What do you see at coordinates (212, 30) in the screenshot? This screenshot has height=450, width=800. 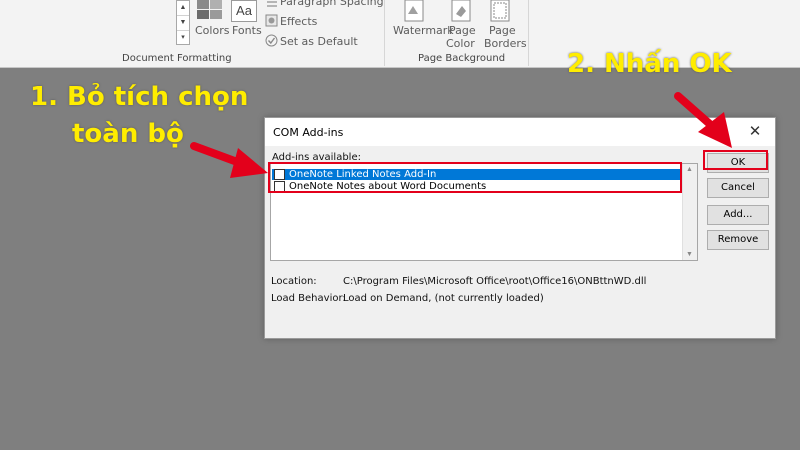 I see `colors-label: Colors` at bounding box center [212, 30].